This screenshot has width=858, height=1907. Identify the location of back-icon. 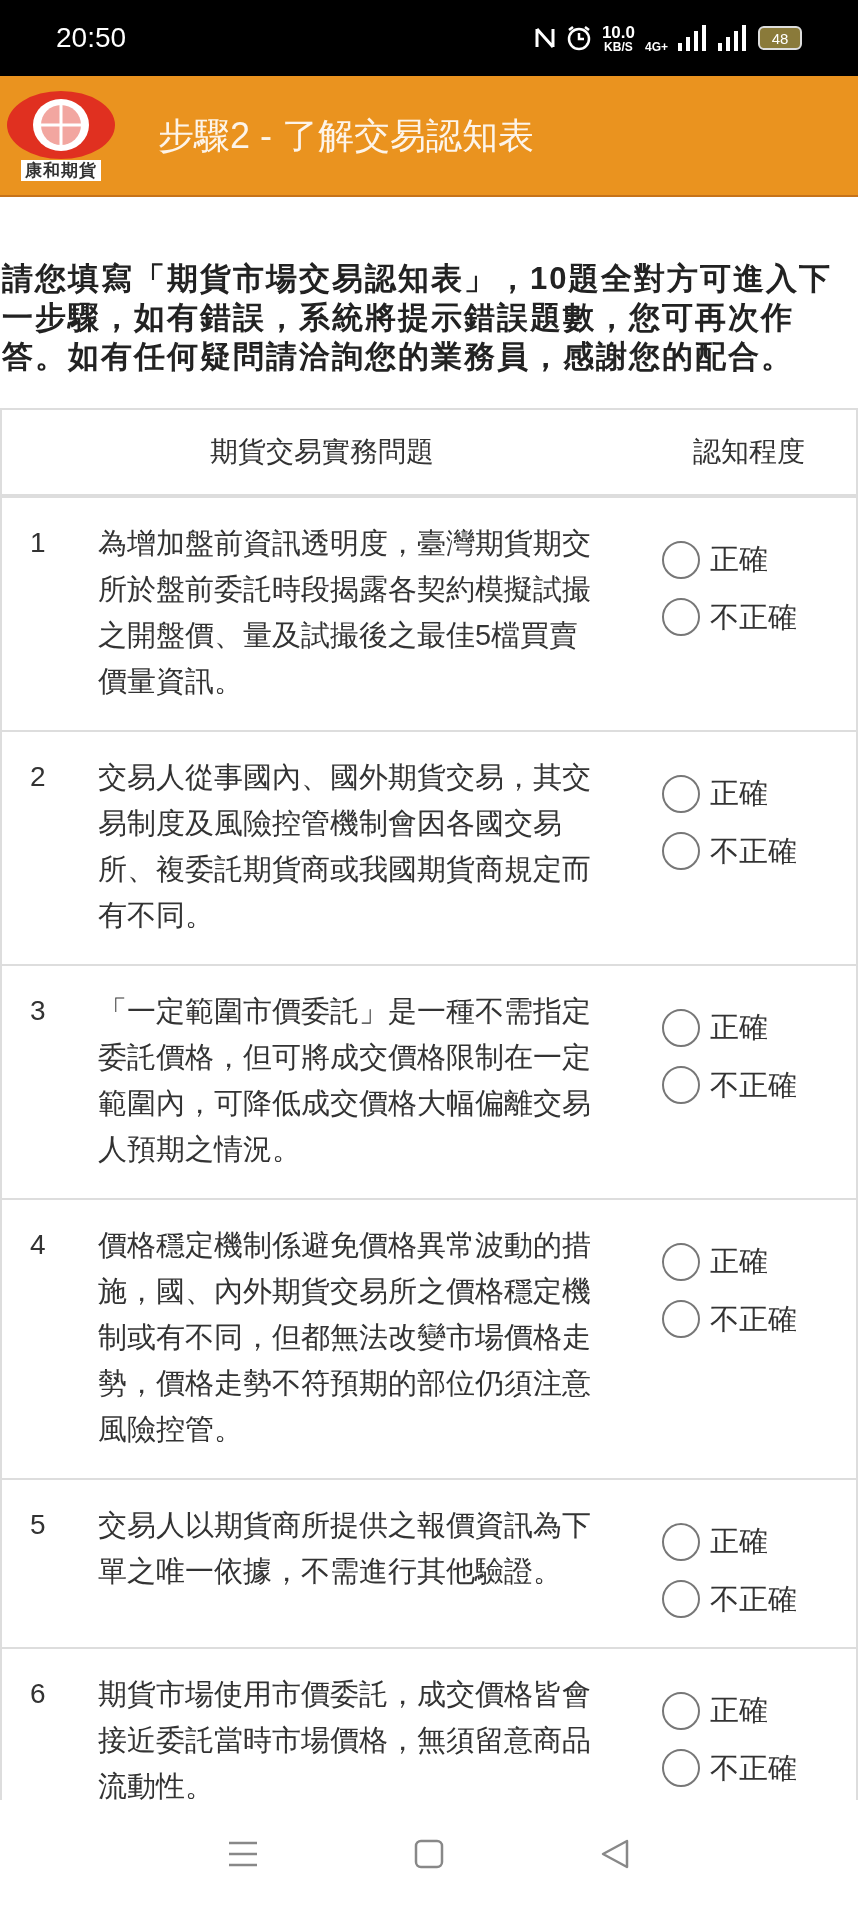
(615, 1853).